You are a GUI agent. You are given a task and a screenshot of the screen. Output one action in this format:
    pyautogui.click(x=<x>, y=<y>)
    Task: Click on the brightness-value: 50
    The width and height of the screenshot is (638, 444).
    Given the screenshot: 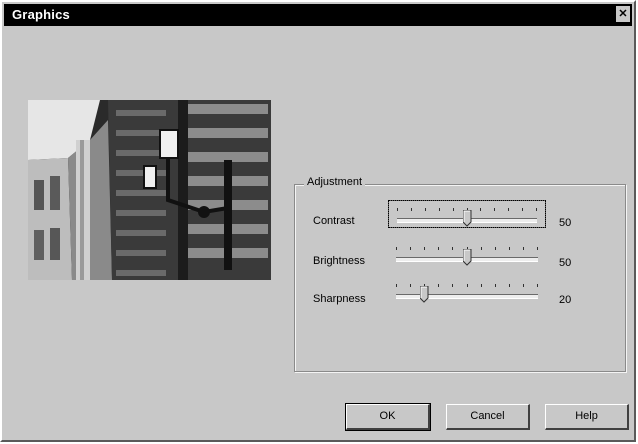 What is the action you would take?
    pyautogui.click(x=565, y=263)
    